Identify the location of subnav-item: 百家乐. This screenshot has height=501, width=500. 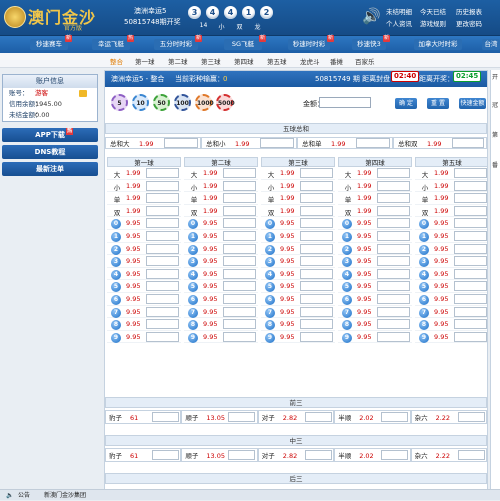
(365, 61).